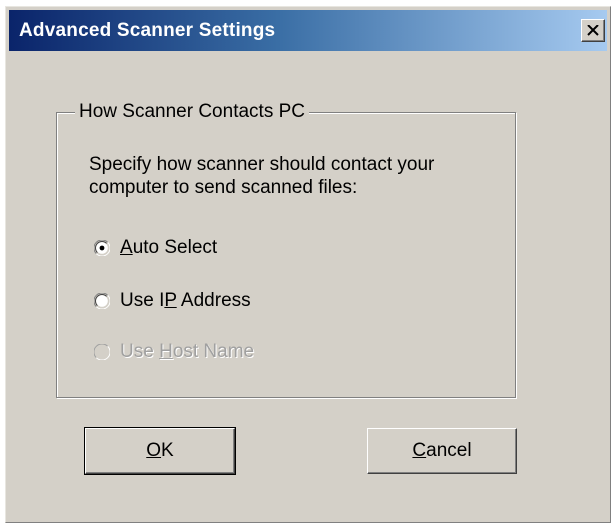 The width and height of the screenshot is (613, 525). I want to click on cancel-button-label: Cancel, so click(442, 450).